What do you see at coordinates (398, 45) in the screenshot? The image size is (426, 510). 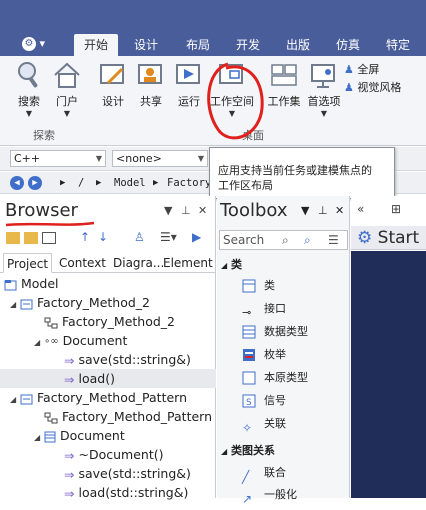 I see `tab-specialize: 特定` at bounding box center [398, 45].